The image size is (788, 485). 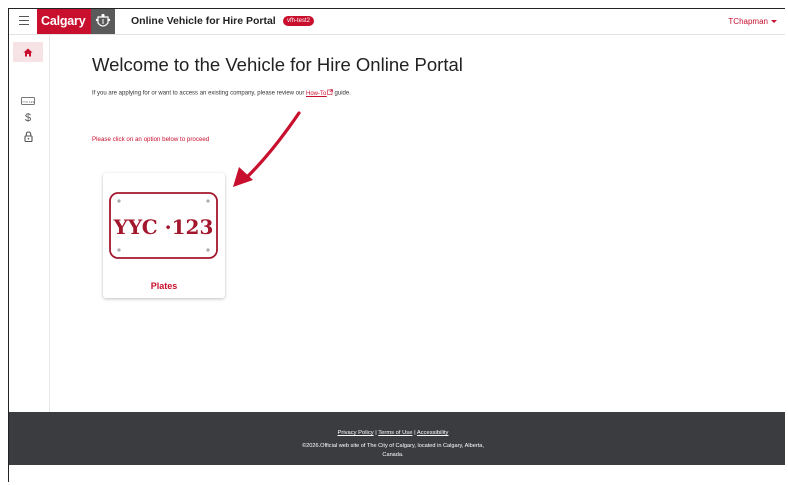 I want to click on lock-icon, so click(x=28, y=136).